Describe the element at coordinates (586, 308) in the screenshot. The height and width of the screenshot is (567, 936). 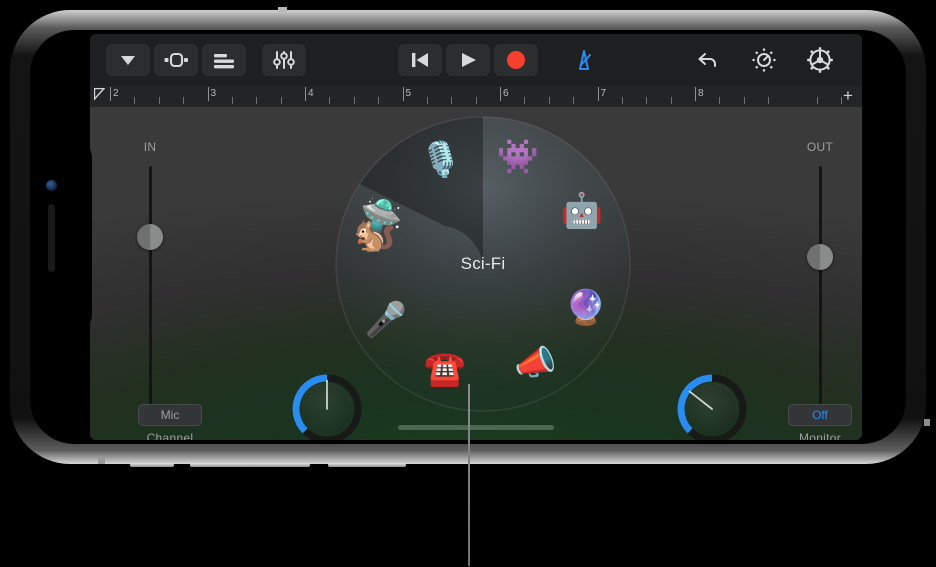
I see `wheel-effect-cosmic: 🔮` at that location.